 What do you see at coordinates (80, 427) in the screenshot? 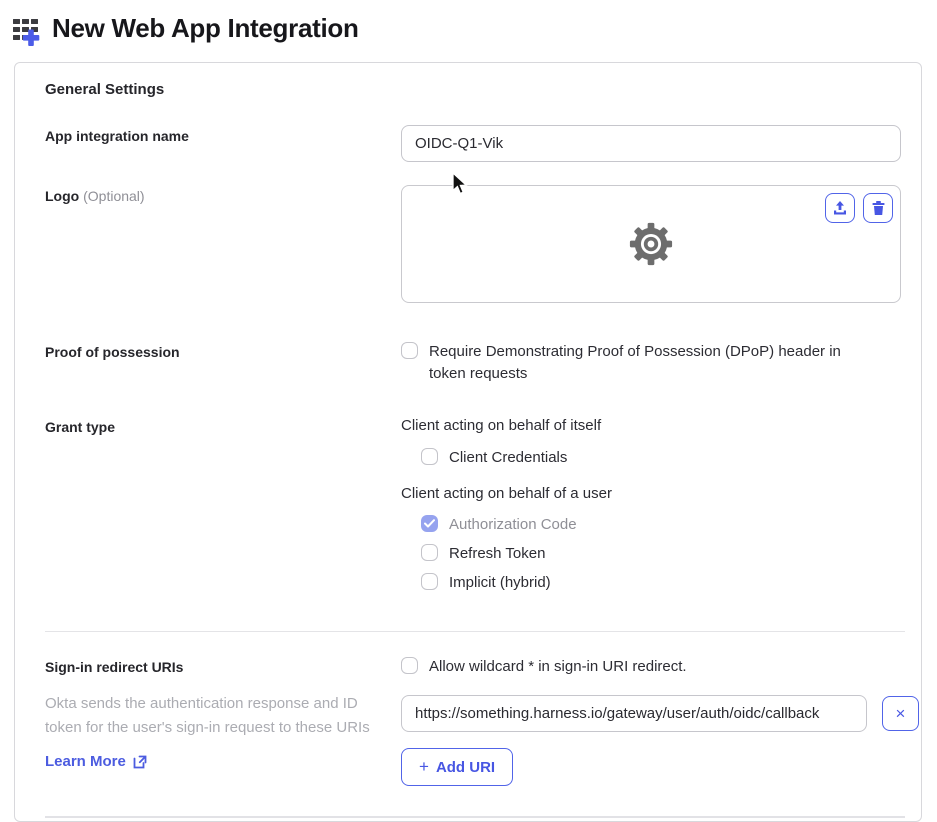
I see `grant-type-label: Grant type` at bounding box center [80, 427].